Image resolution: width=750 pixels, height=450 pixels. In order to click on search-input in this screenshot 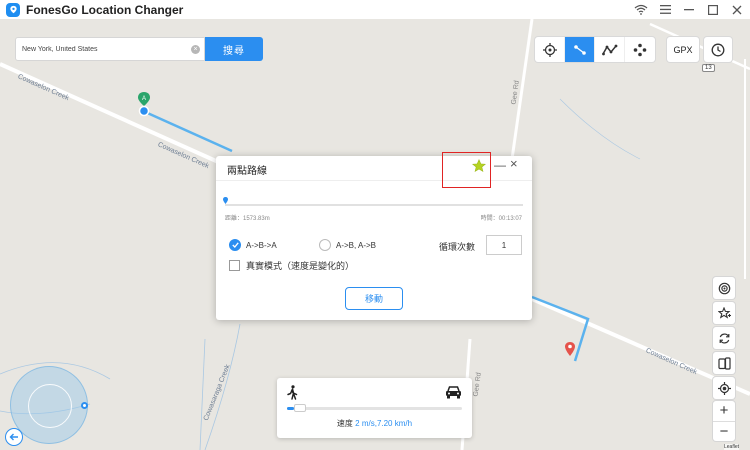, I will do `click(104, 49)`.